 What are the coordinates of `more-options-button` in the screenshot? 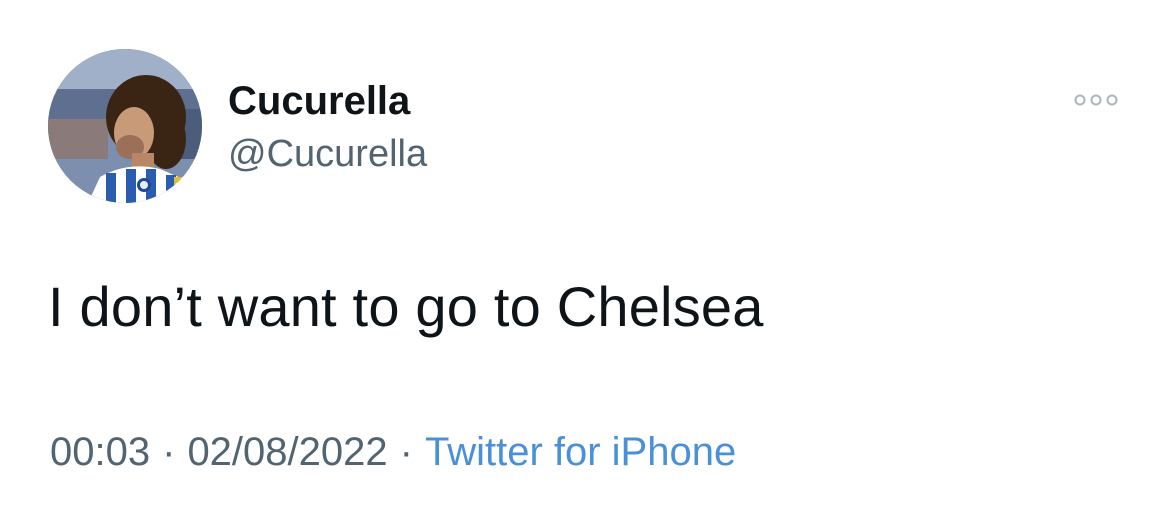 It's located at (1096, 100).